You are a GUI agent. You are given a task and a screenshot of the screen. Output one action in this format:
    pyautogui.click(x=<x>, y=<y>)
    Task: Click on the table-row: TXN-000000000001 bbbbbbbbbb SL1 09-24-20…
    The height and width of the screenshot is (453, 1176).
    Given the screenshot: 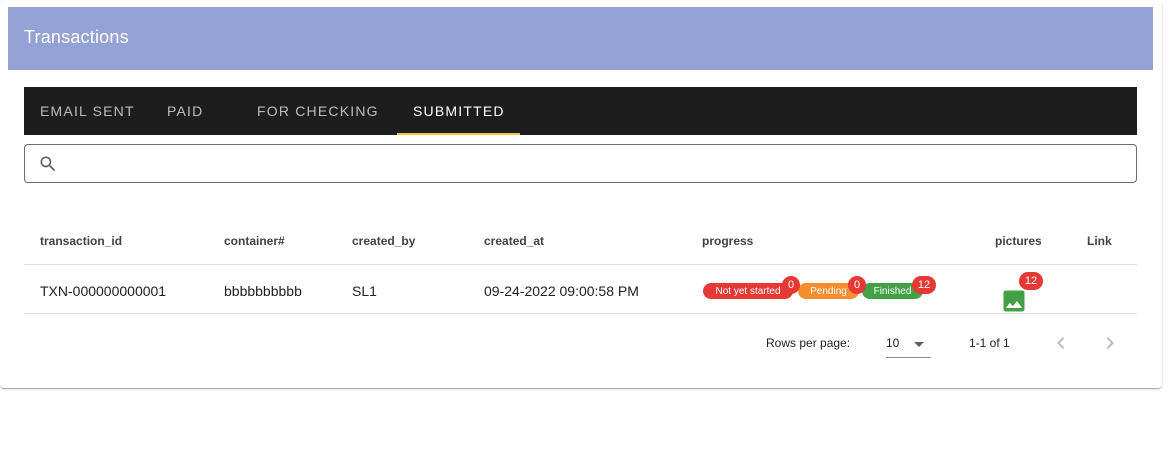 What is the action you would take?
    pyautogui.click(x=580, y=289)
    